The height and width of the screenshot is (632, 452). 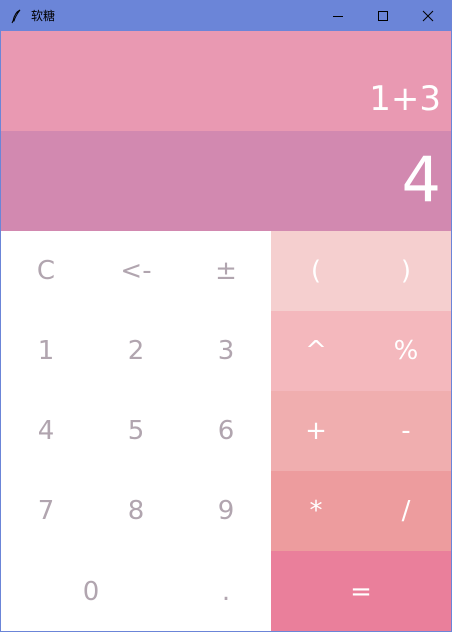 What do you see at coordinates (316, 511) in the screenshot?
I see `multiply-button: *` at bounding box center [316, 511].